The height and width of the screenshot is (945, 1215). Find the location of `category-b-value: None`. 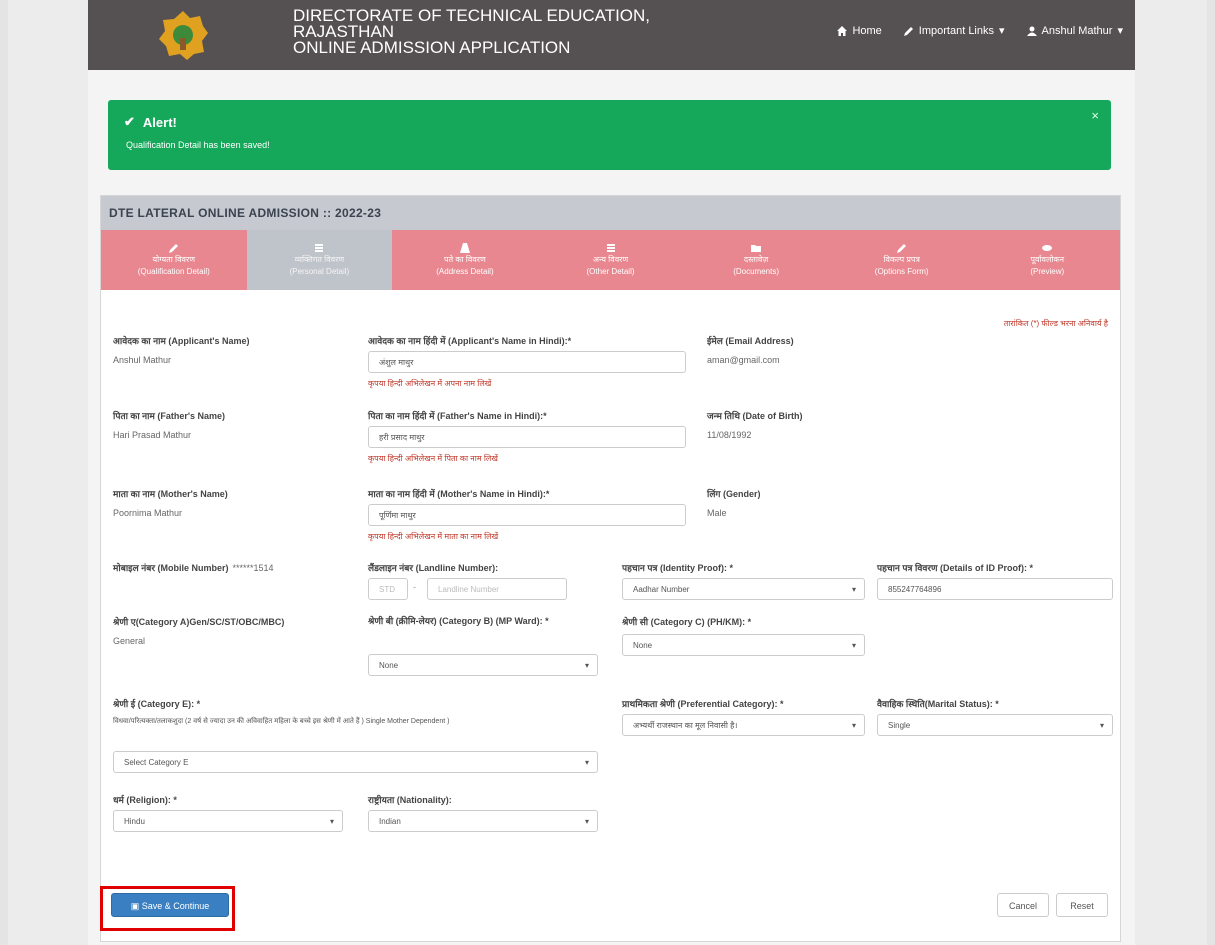

category-b-value: None is located at coordinates (389, 665).